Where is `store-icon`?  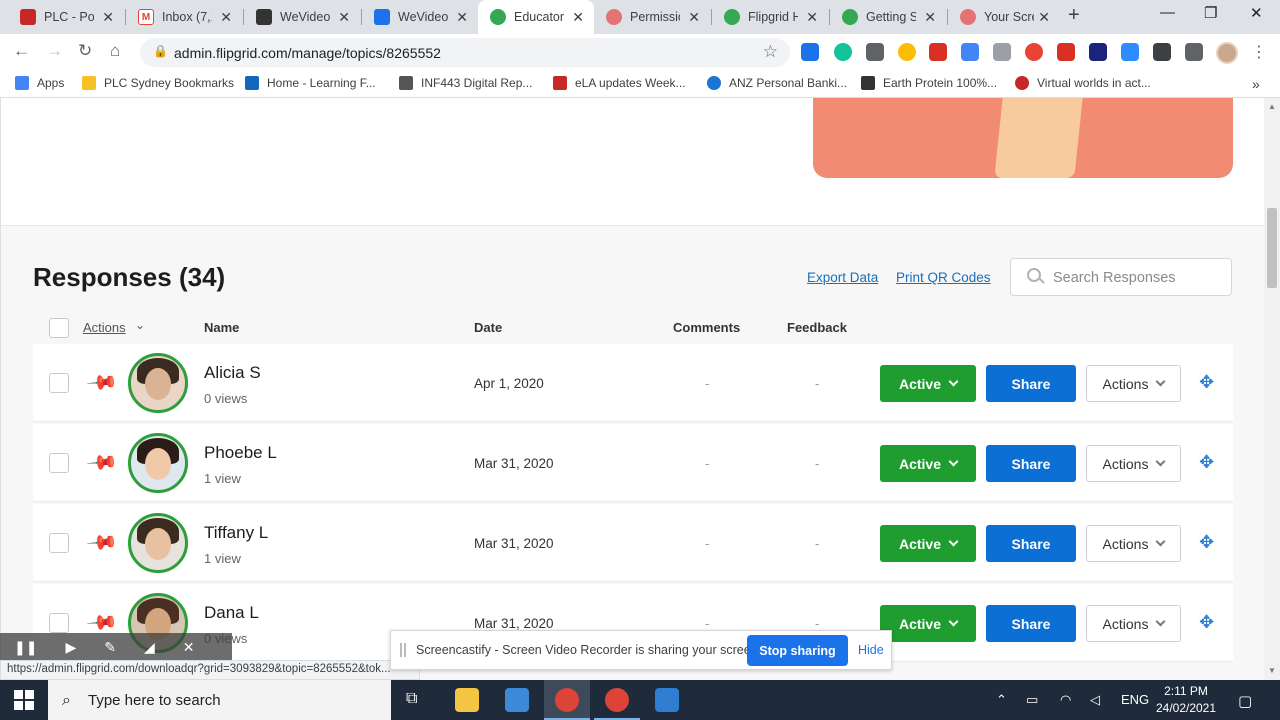 store-icon is located at coordinates (517, 700).